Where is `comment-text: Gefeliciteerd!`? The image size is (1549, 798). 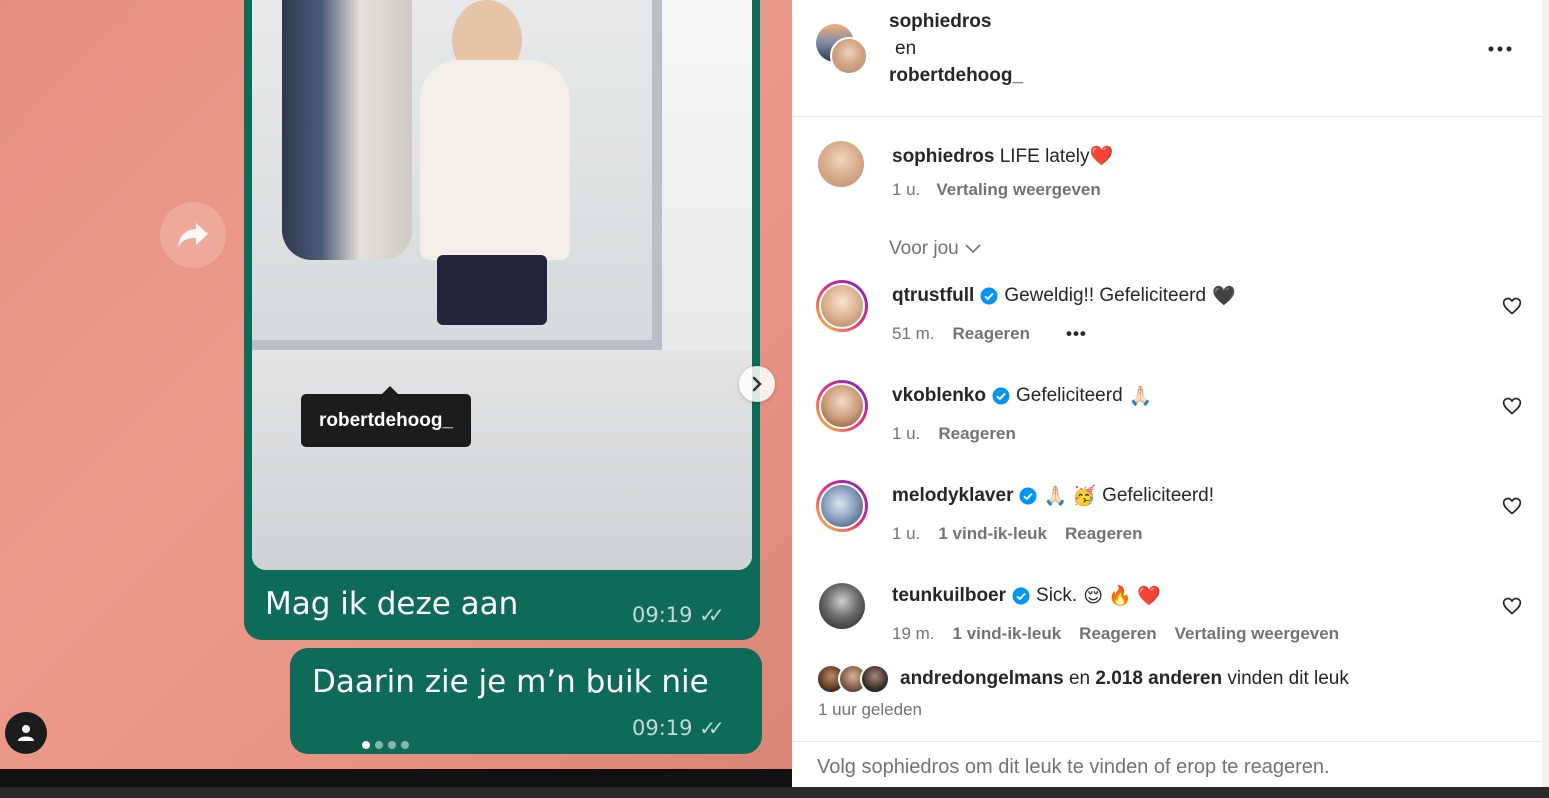 comment-text: Gefeliciteerd! is located at coordinates (1158, 495).